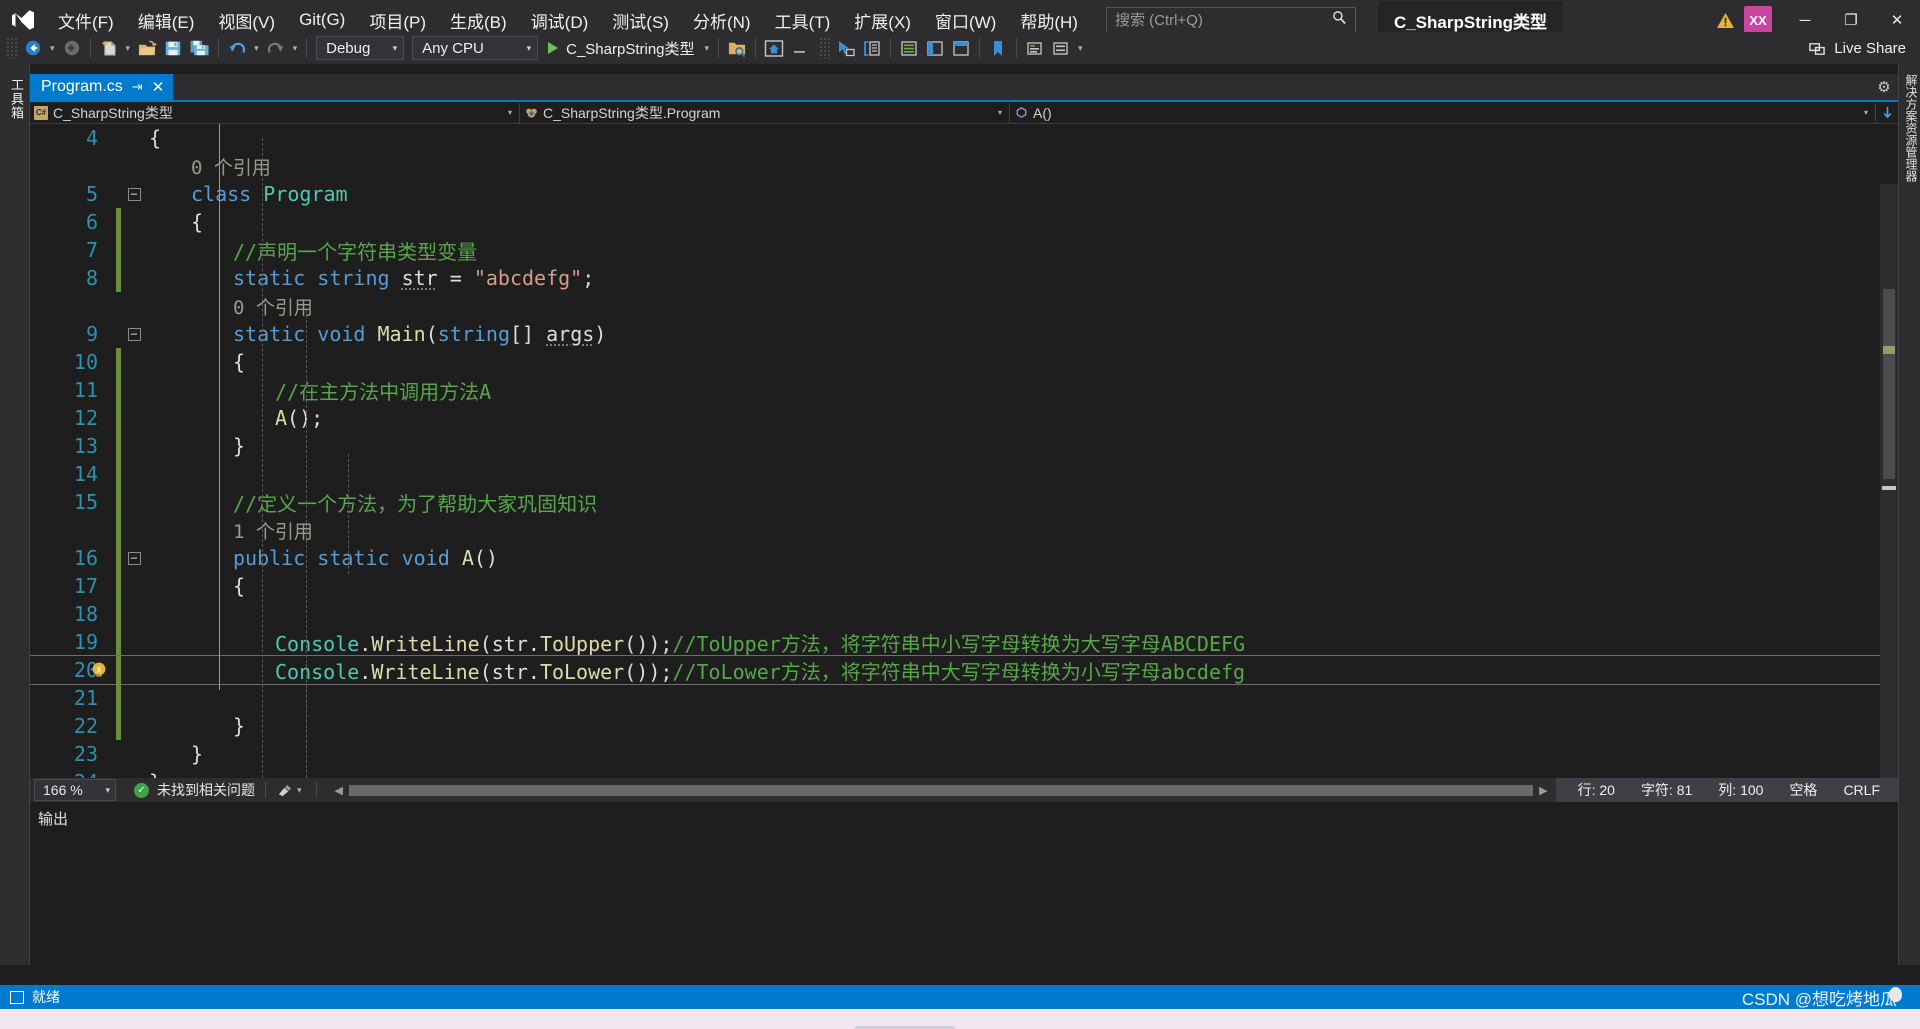 The width and height of the screenshot is (1920, 1029). What do you see at coordinates (964, 194) in the screenshot?
I see `code-line: 5− class Program` at bounding box center [964, 194].